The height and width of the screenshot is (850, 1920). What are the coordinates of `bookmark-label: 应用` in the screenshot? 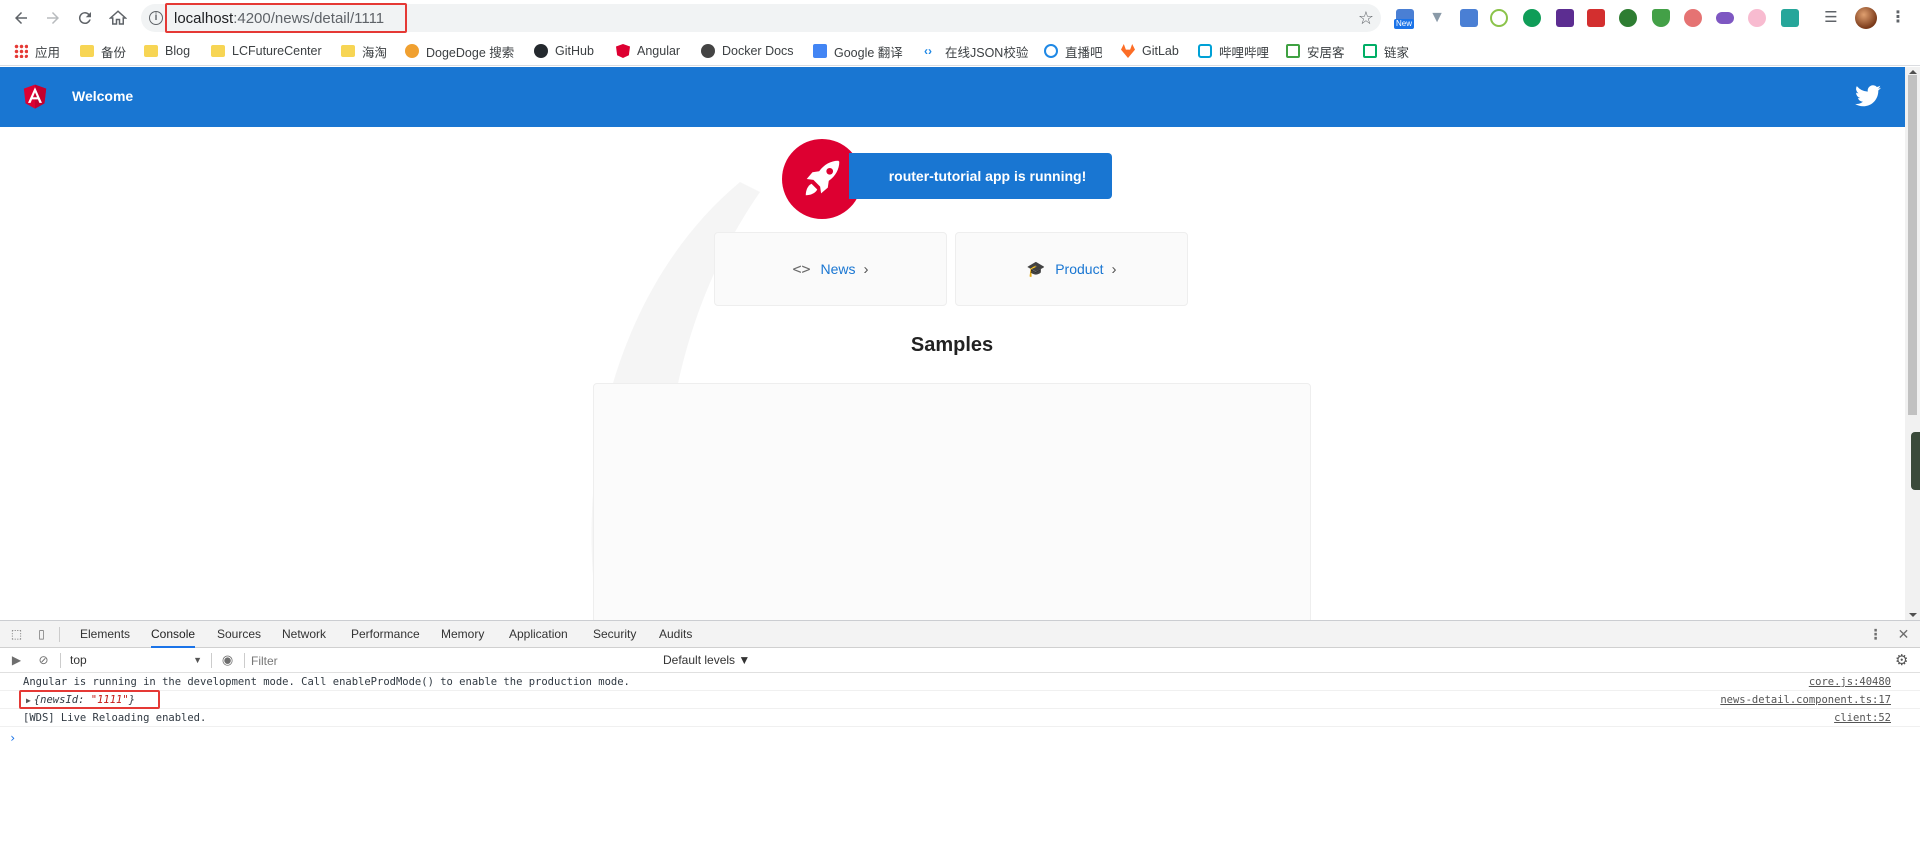 It's located at (48, 52).